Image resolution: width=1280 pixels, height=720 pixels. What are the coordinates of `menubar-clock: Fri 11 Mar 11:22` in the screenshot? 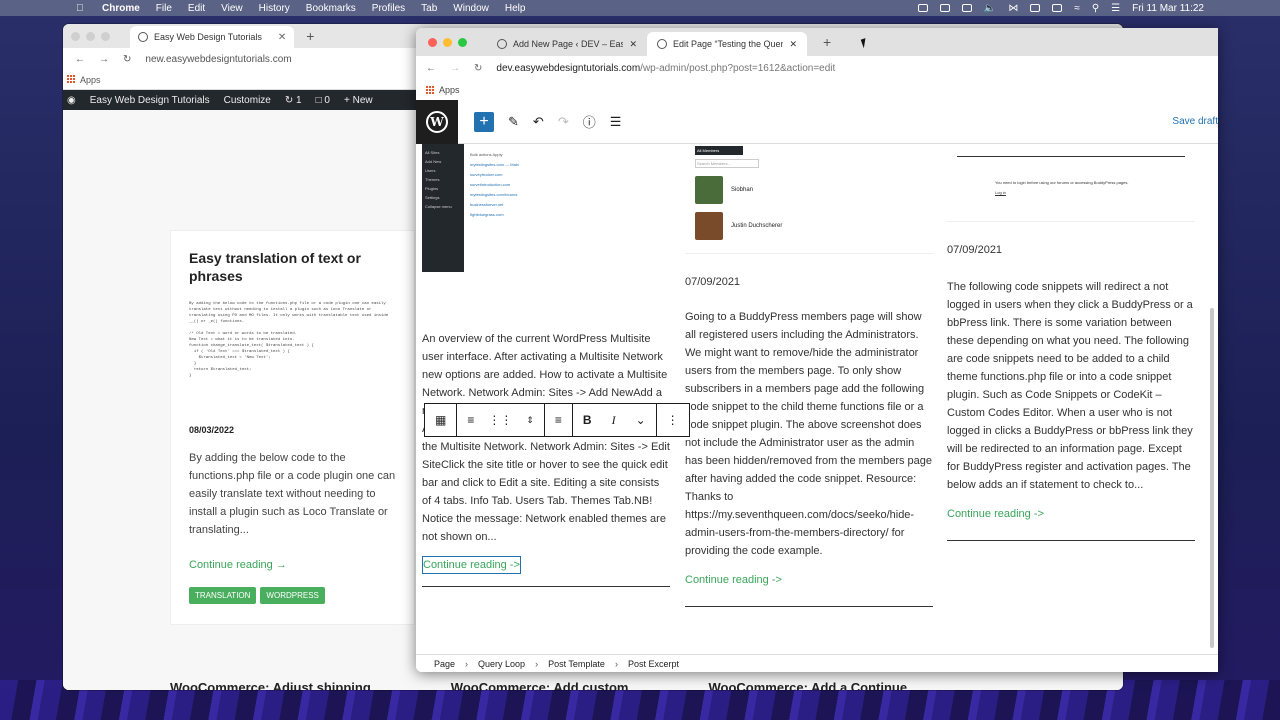 It's located at (1168, 8).